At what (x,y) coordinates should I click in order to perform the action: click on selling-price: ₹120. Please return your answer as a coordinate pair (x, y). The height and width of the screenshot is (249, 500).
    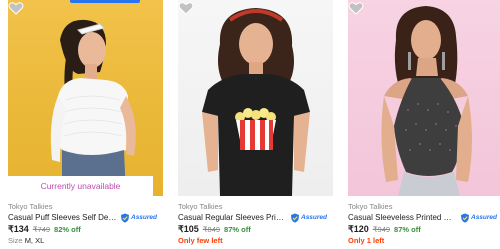
    Looking at the image, I should click on (358, 229).